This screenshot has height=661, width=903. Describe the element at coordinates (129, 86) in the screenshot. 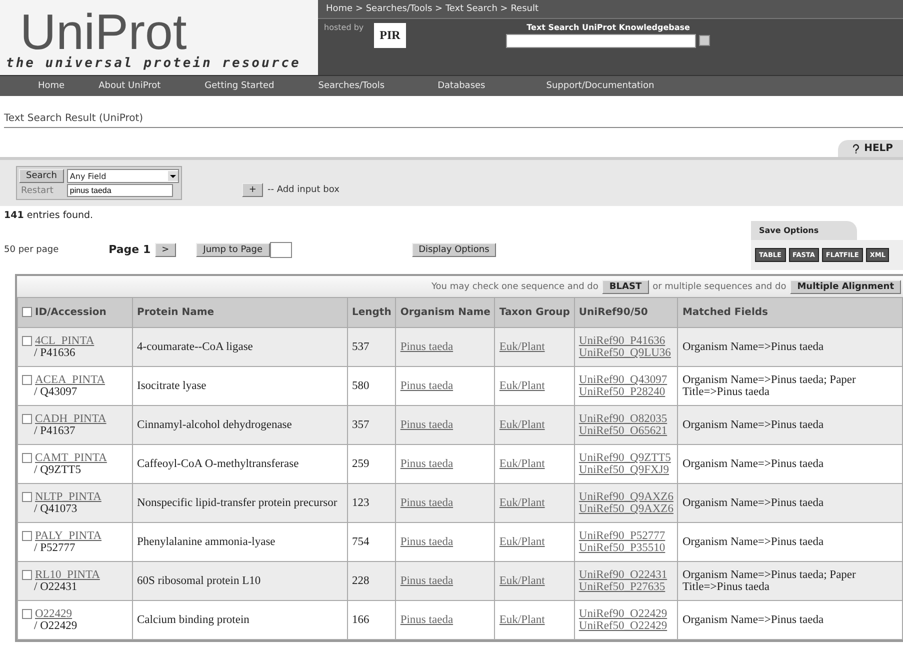

I see `nav-link: About UniProt` at that location.